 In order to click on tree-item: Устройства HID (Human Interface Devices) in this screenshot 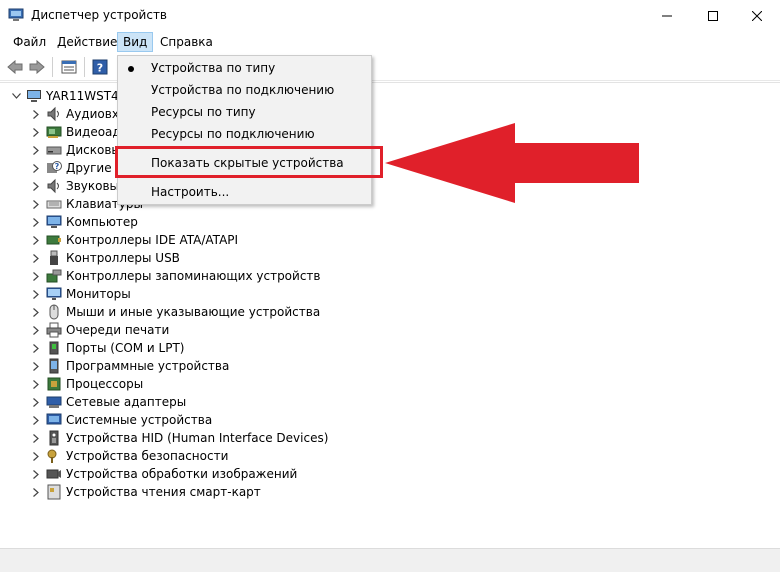, I will do `click(179, 438)`.